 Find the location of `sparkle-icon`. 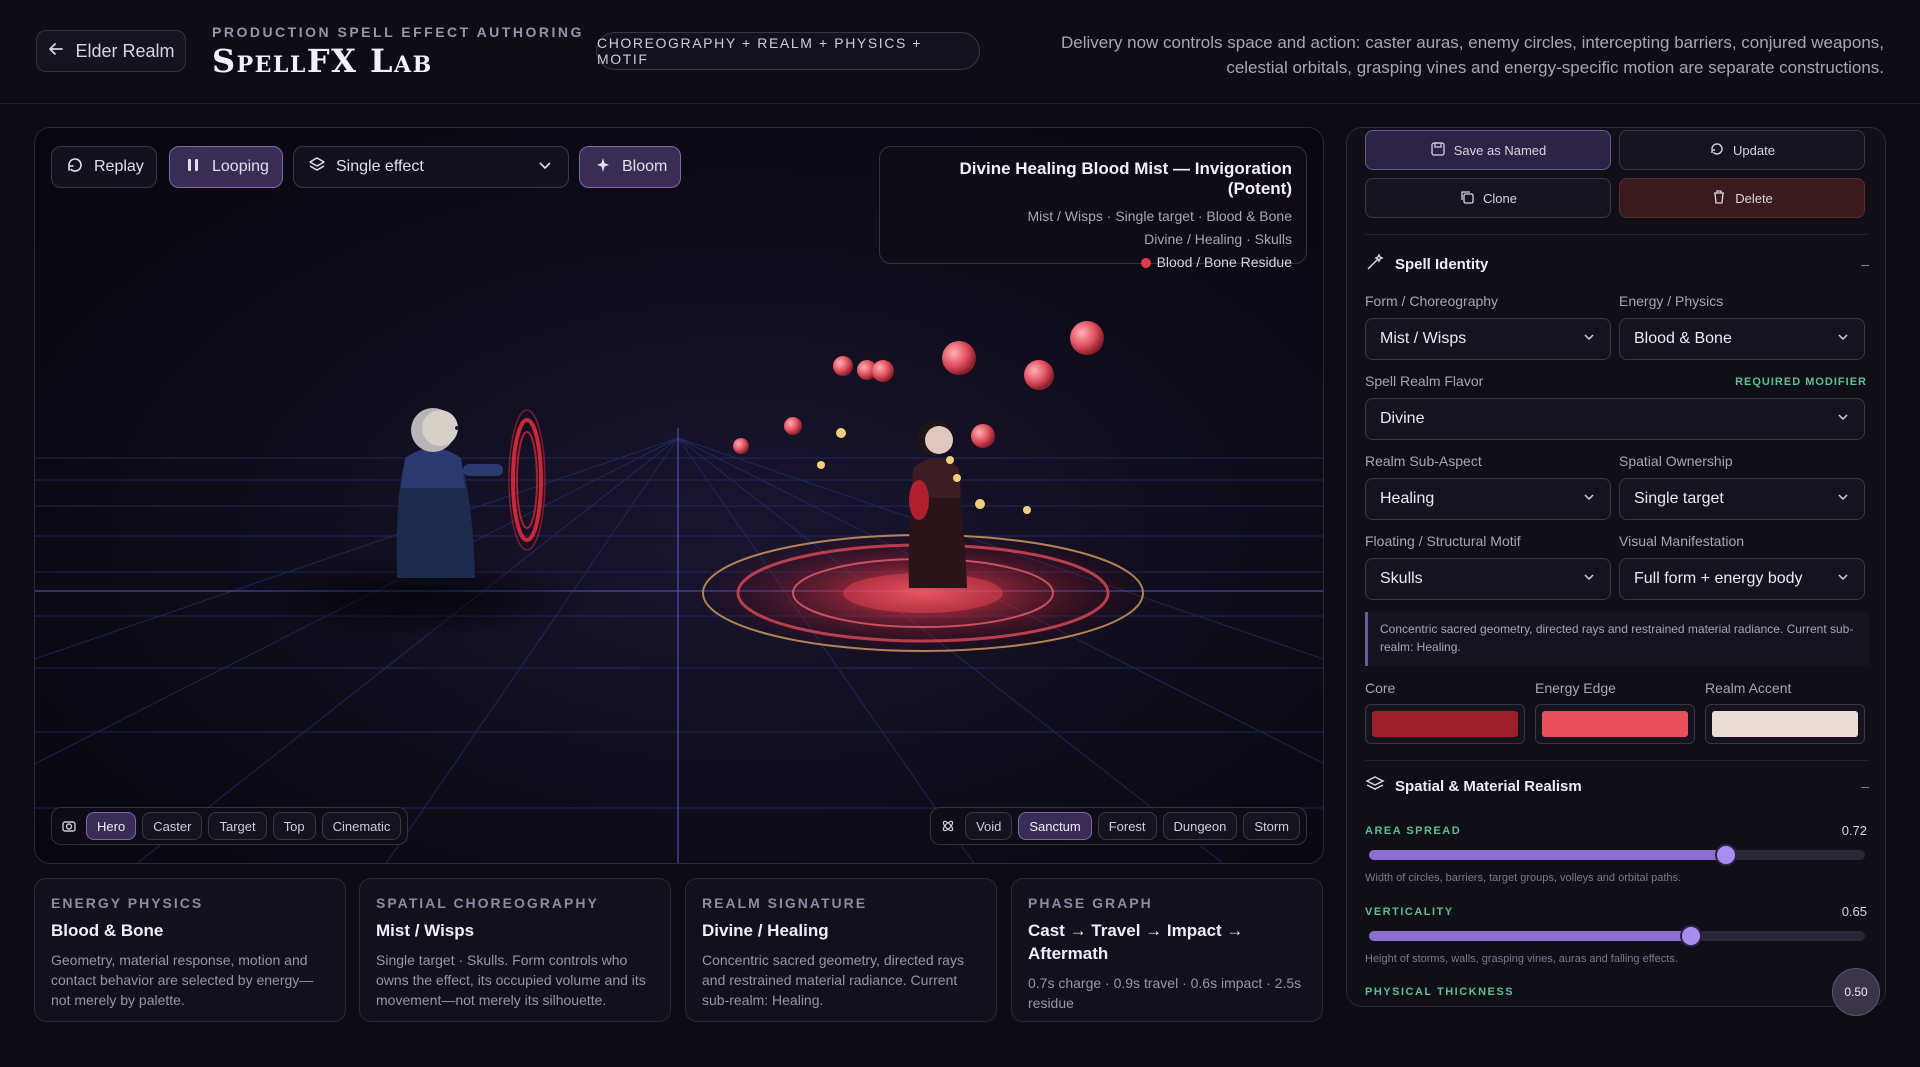

sparkle-icon is located at coordinates (603, 167).